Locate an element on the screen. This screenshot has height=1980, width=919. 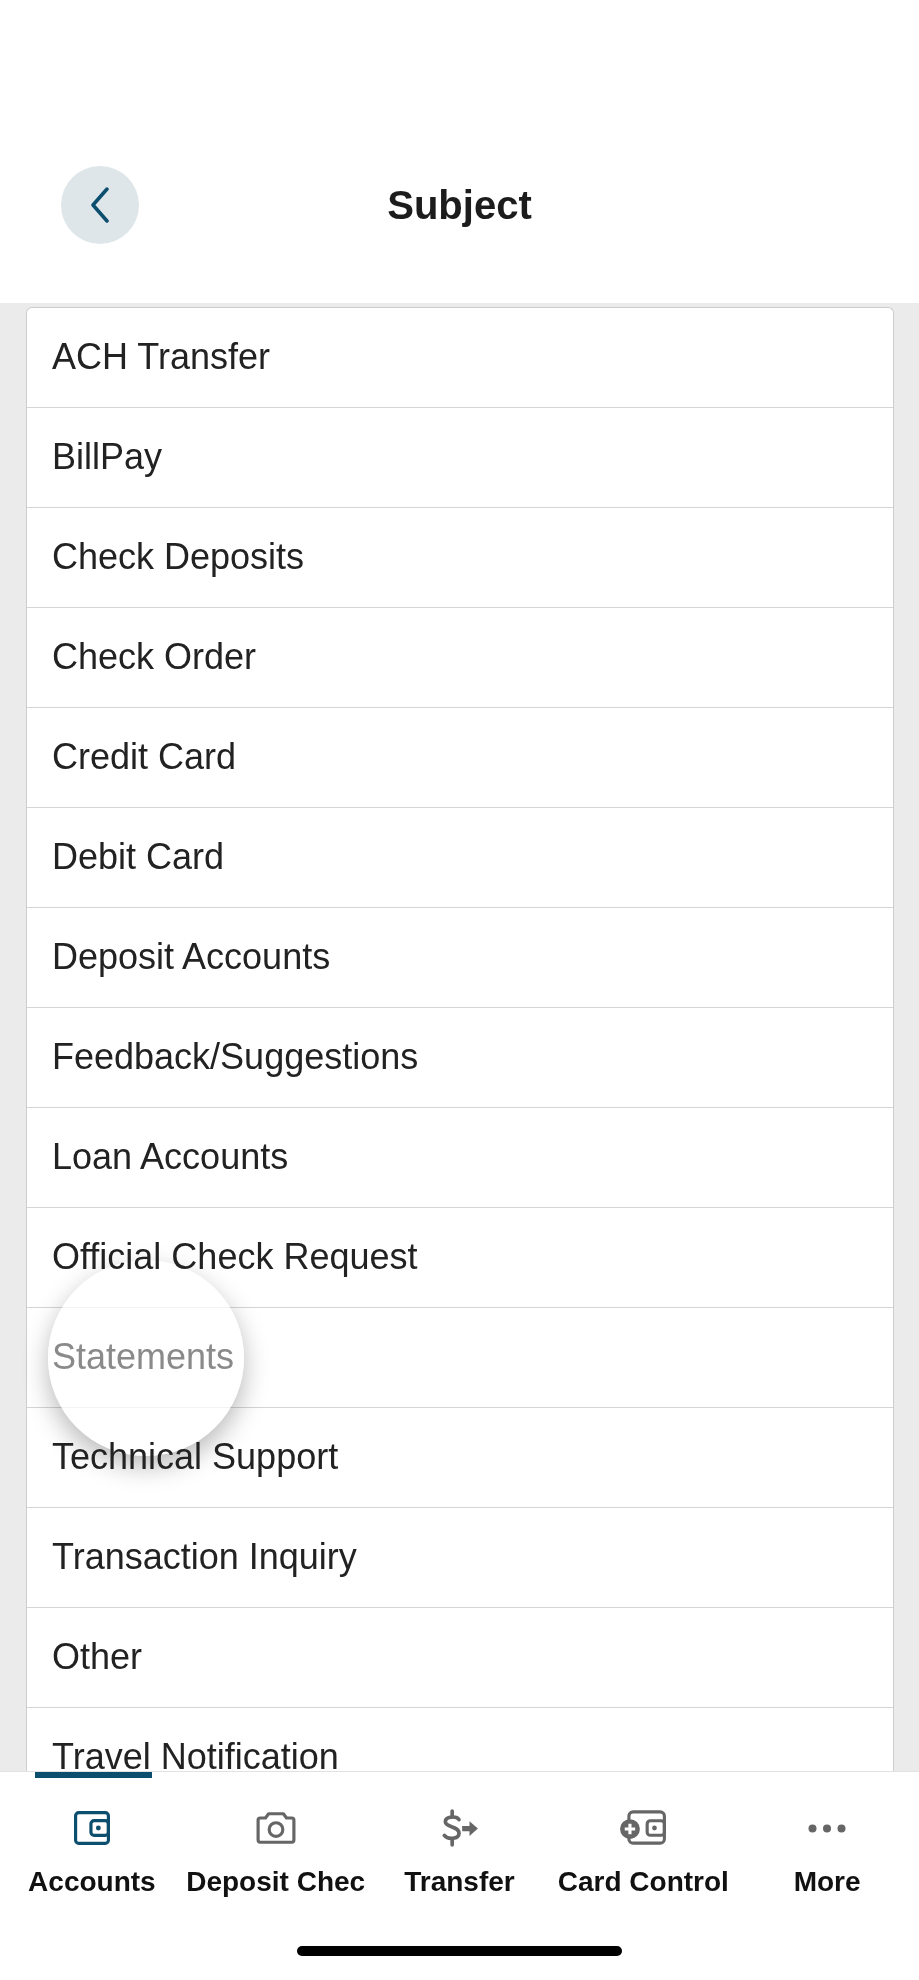
subject-option: Other is located at coordinates (460, 1658).